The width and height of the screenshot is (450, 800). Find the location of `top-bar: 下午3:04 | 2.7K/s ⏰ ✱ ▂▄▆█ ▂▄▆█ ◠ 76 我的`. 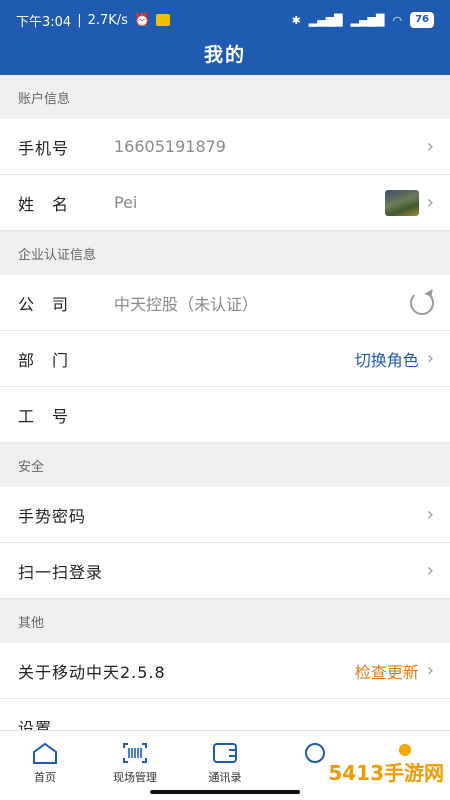

top-bar: 下午3:04 | 2.7K/s ⏰ ✱ ▂▄▆█ ▂▄▆█ ◠ 76 我的 is located at coordinates (225, 37).